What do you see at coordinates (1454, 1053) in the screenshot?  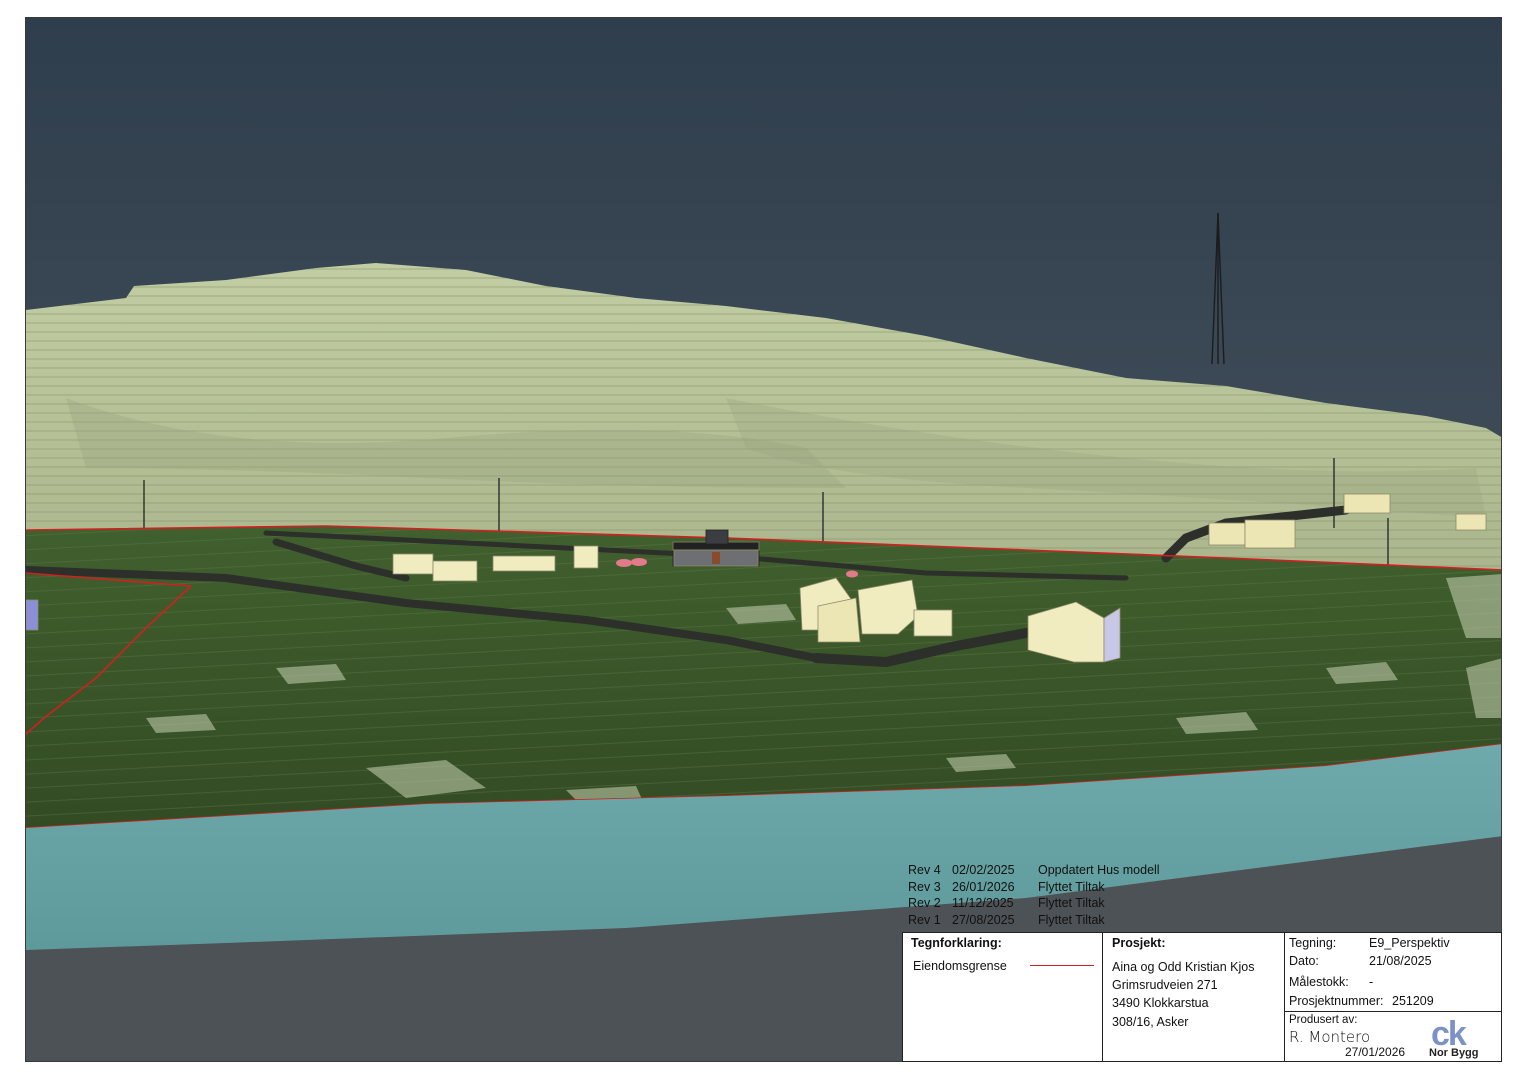 I see `company-logo-name: Nor Bygg` at bounding box center [1454, 1053].